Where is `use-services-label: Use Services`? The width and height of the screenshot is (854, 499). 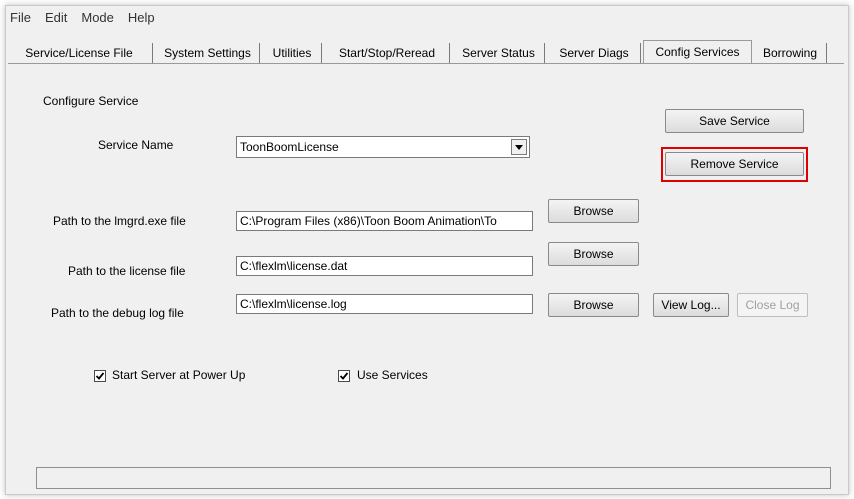
use-services-label: Use Services is located at coordinates (392, 375).